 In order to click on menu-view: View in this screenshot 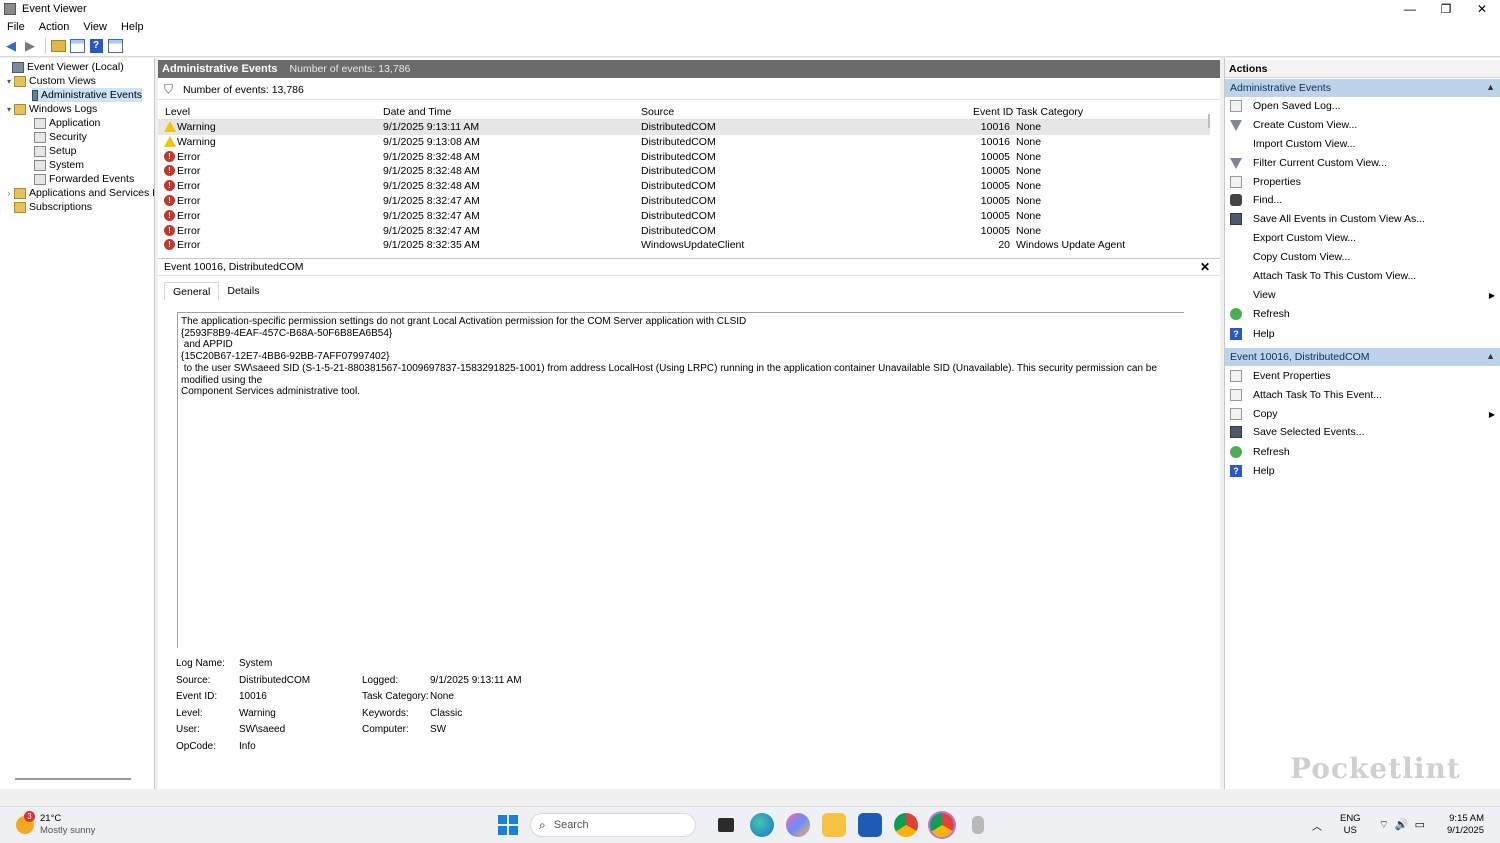, I will do `click(95, 27)`.